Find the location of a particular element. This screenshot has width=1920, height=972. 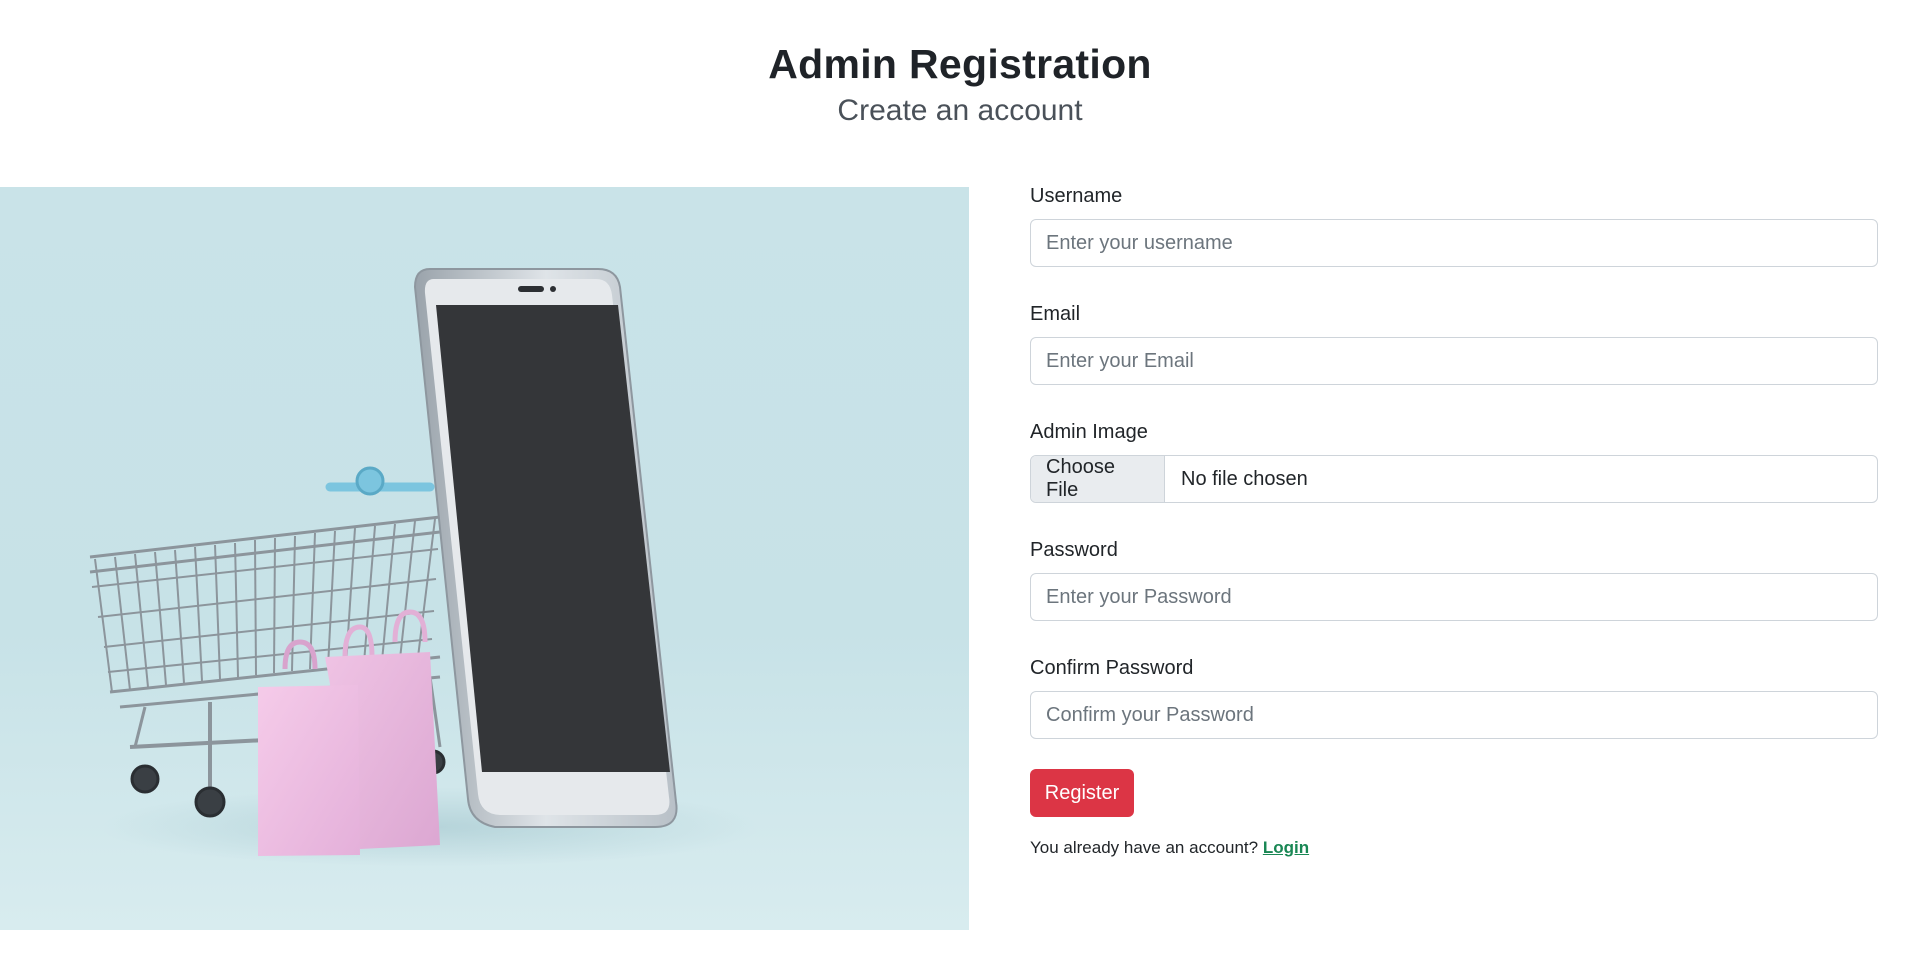

password-label: Password is located at coordinates (1074, 550).